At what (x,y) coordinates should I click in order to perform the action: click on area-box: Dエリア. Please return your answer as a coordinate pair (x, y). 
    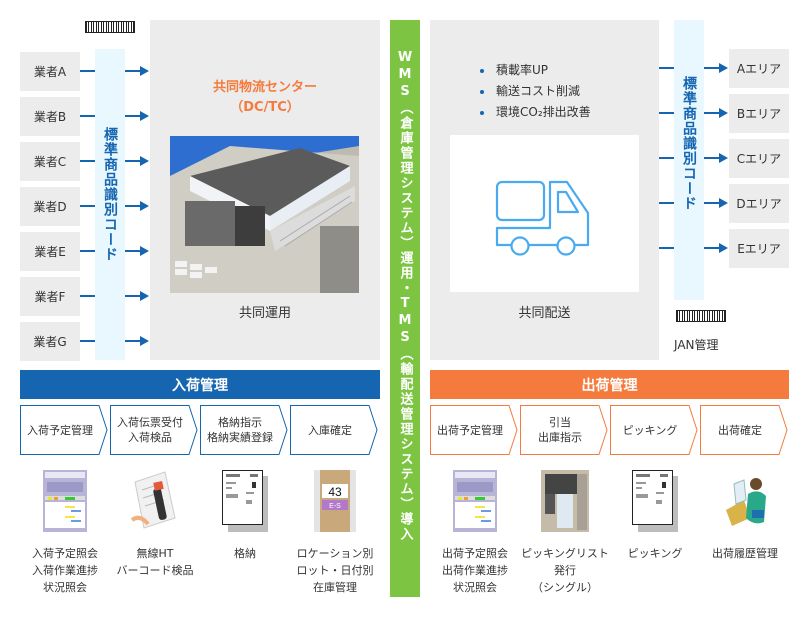
    Looking at the image, I should click on (759, 203).